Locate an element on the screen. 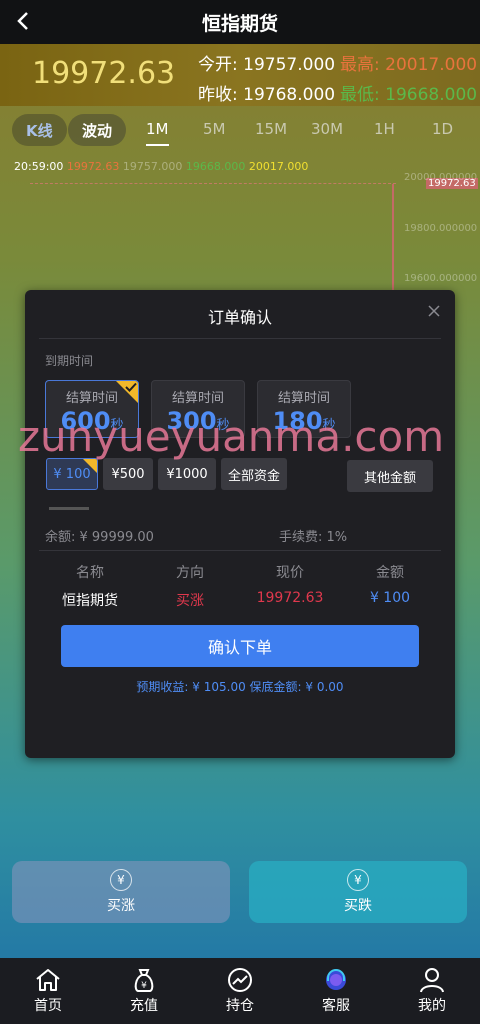  open-label: 今开: is located at coordinates (218, 65).